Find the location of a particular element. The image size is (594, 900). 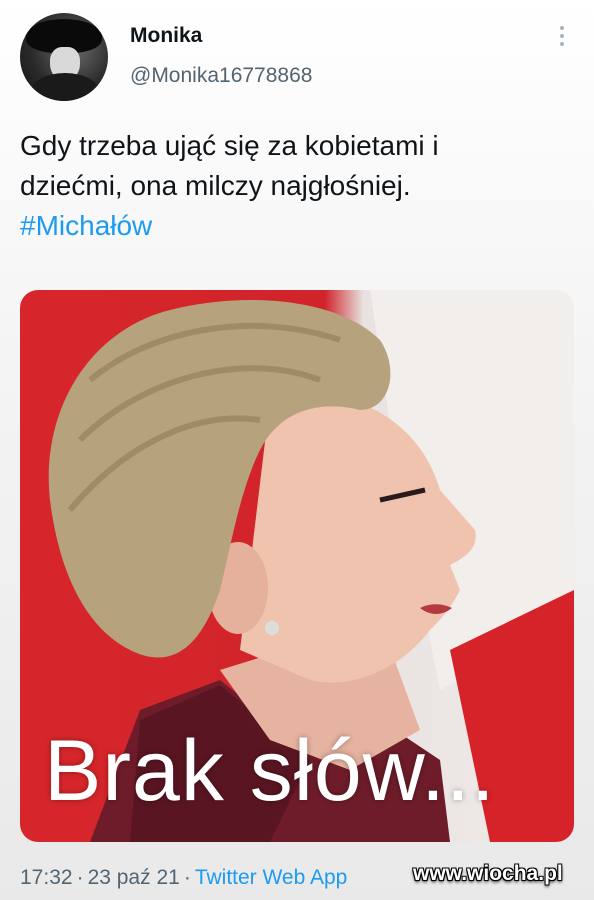

more-vertical-icon is located at coordinates (562, 39).